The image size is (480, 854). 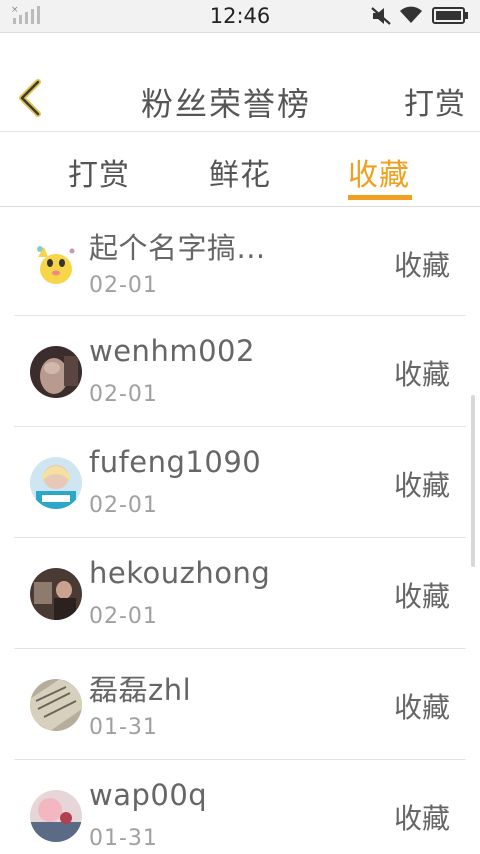 What do you see at coordinates (140, 690) in the screenshot?
I see `user-name: 磊磊zhl` at bounding box center [140, 690].